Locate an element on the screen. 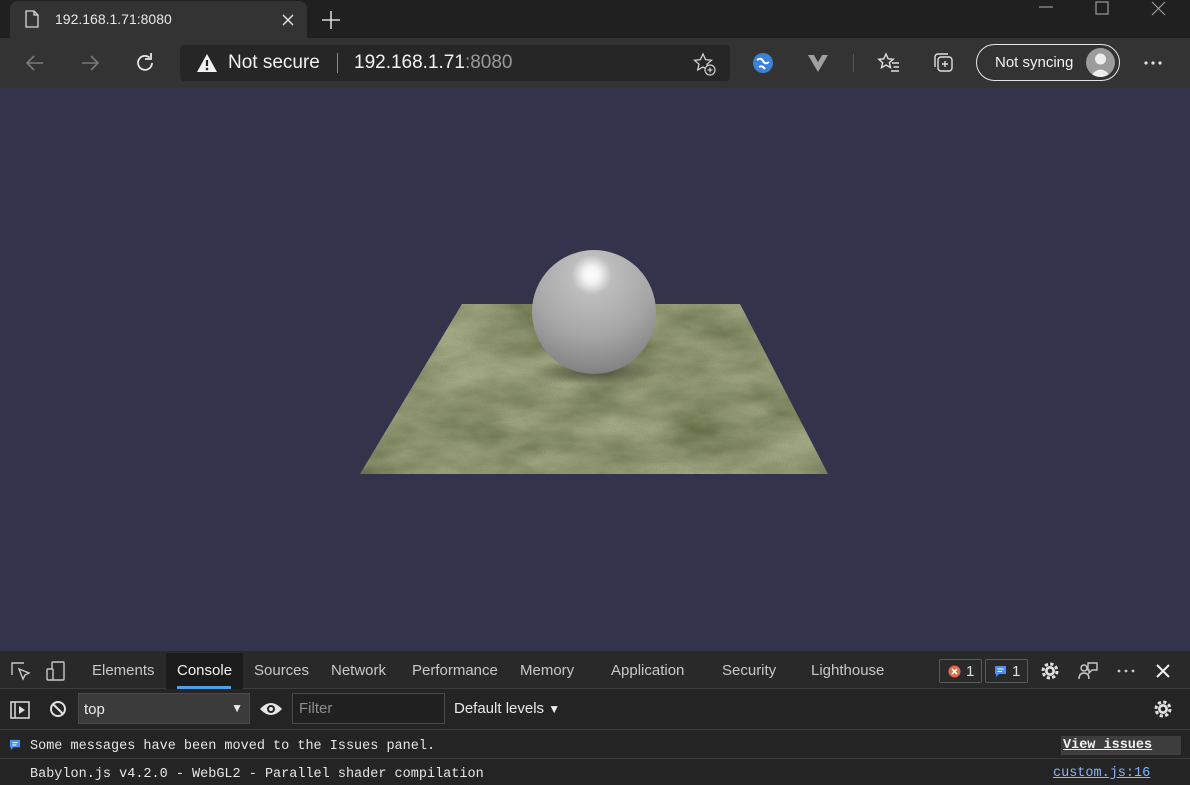 This screenshot has height=785, width=1190. source-link: custom.js:16 is located at coordinates (1101, 773).